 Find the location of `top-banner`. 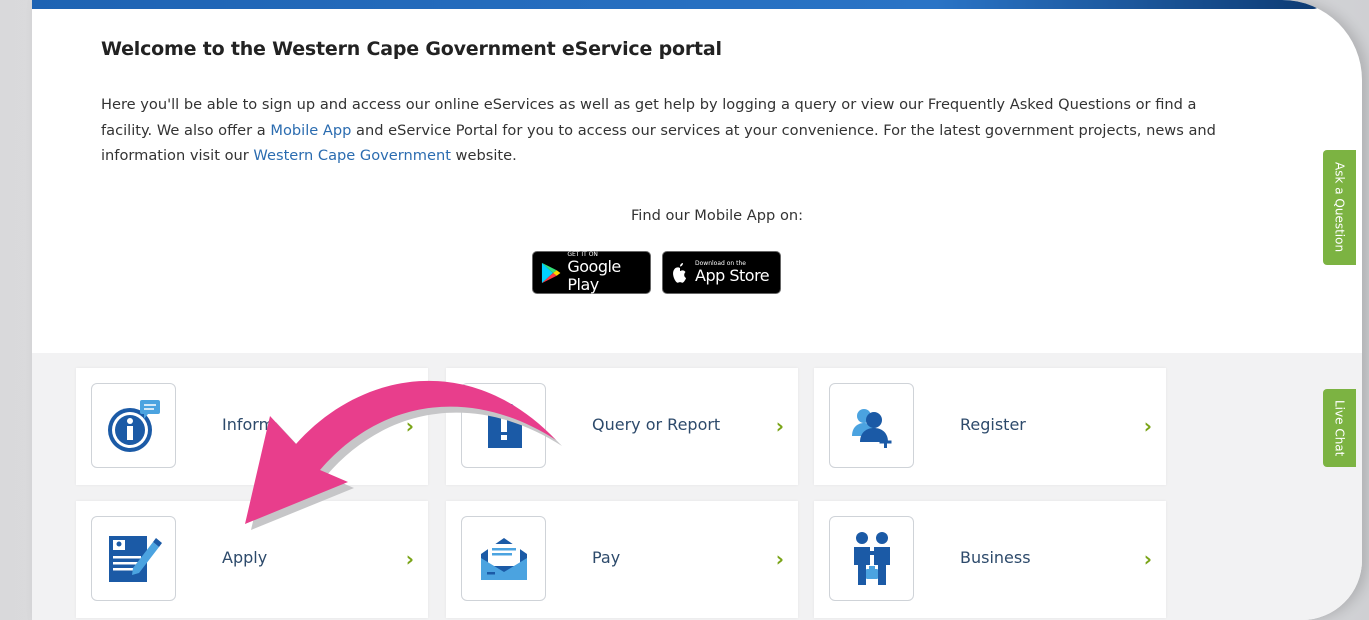

top-banner is located at coordinates (677, 4).